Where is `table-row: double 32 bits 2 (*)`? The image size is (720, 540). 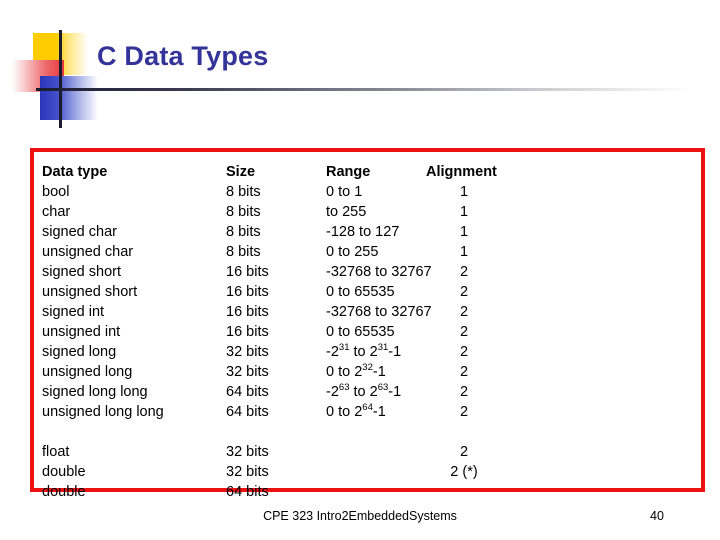 table-row: double 32 bits 2 (*) is located at coordinates (367, 472).